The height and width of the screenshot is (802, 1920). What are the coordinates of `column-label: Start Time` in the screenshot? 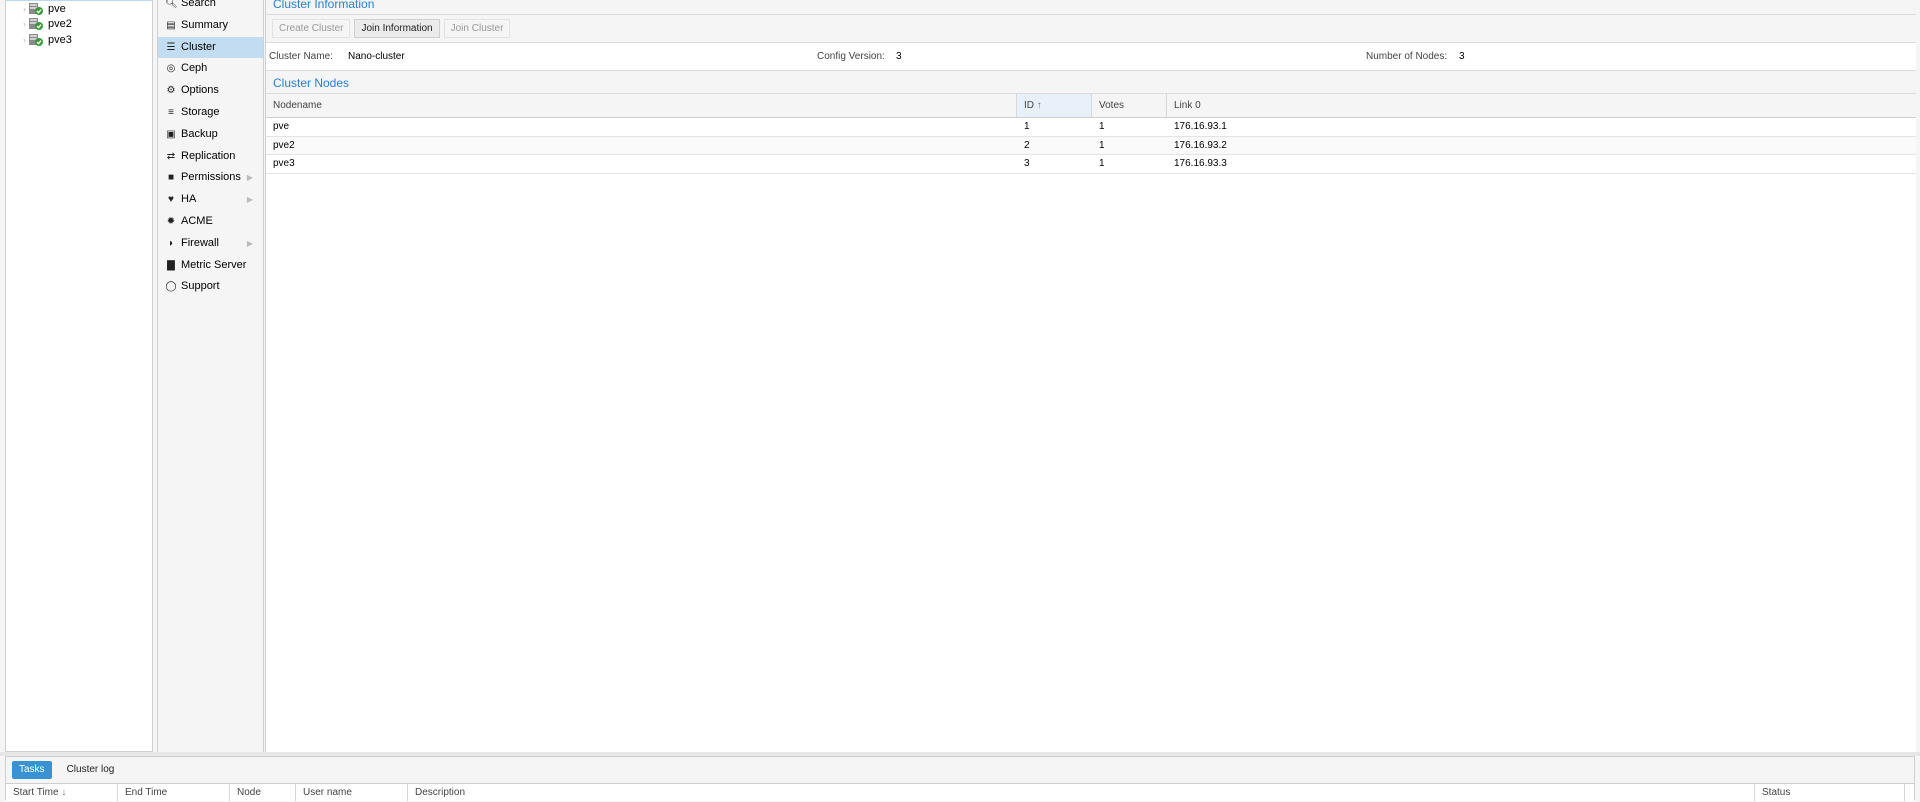 It's located at (36, 792).